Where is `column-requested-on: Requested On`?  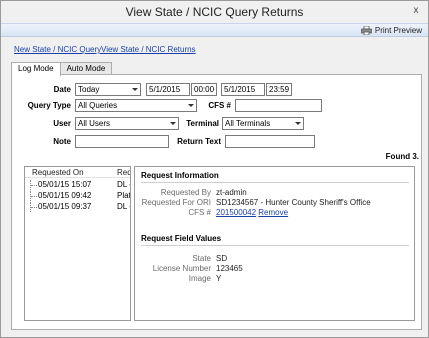
column-requested-on: Requested On is located at coordinates (58, 172).